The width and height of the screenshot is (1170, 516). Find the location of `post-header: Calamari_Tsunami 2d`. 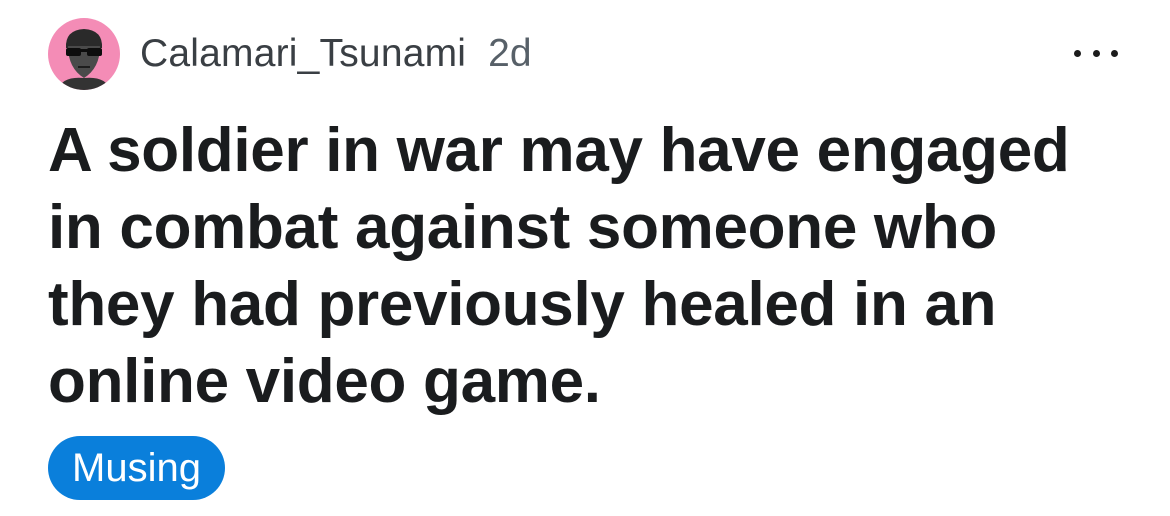

post-header: Calamari_Tsunami 2d is located at coordinates (290, 54).